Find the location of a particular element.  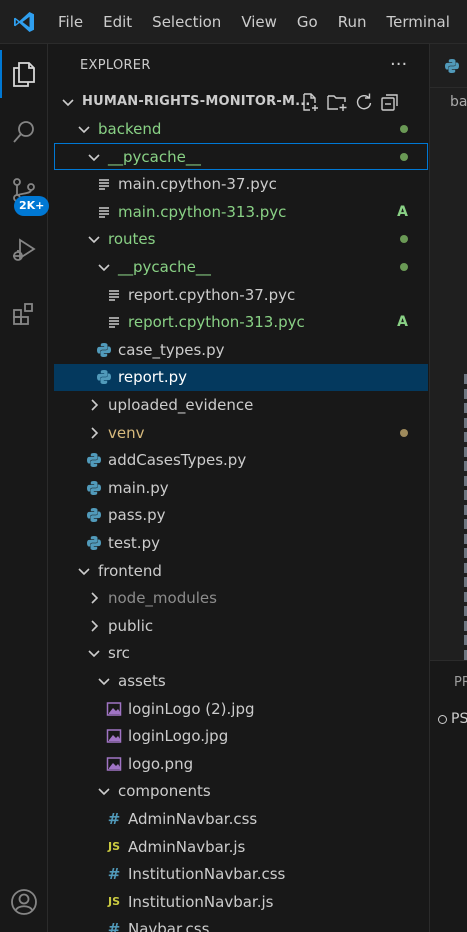

account-icon is located at coordinates (24, 902).